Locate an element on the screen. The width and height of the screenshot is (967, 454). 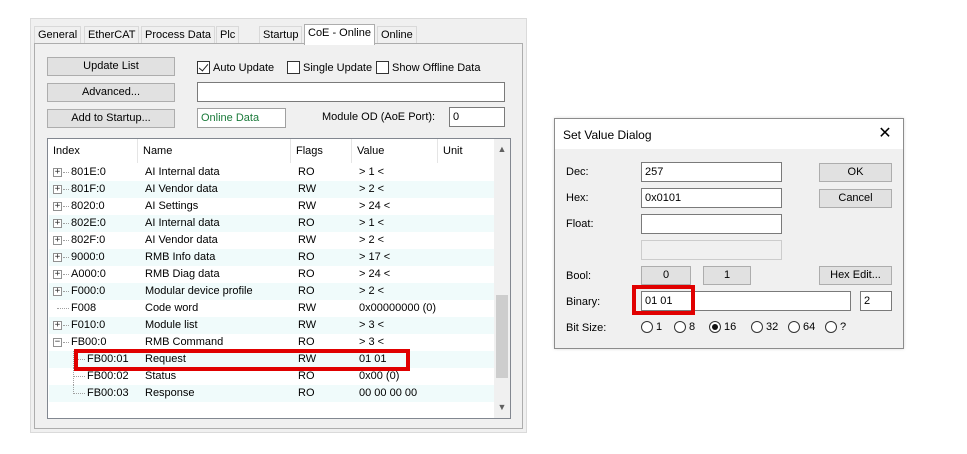
column-header-index: Index is located at coordinates (93, 151).